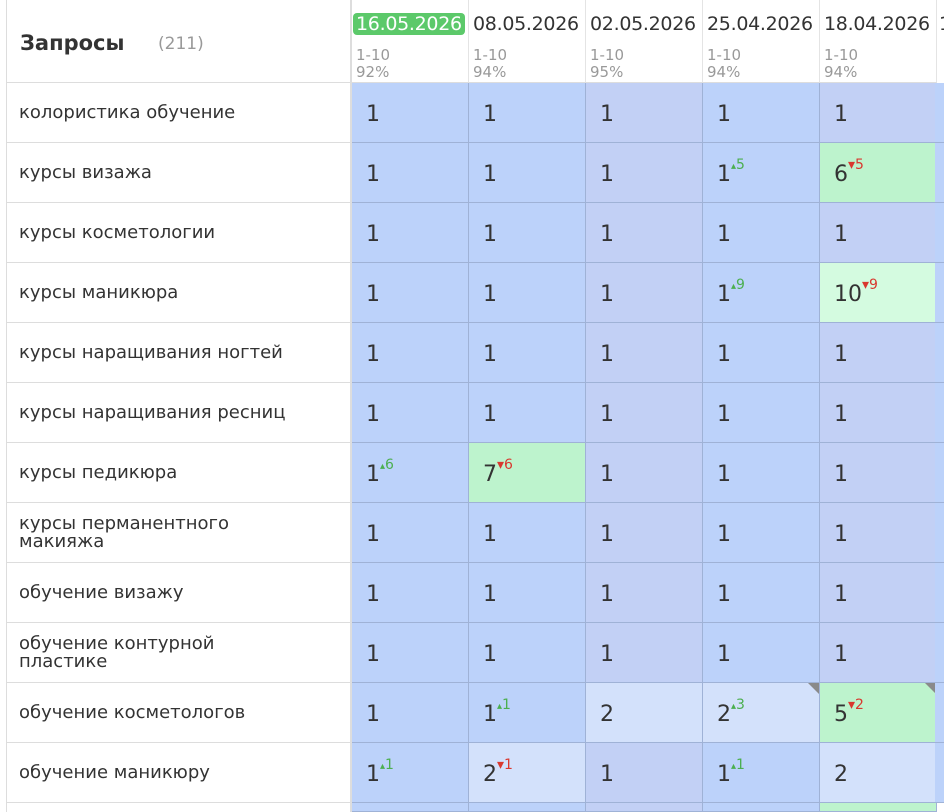 The width and height of the screenshot is (944, 812). Describe the element at coordinates (159, 292) in the screenshot. I see `query-text: курсы маникюра` at that location.